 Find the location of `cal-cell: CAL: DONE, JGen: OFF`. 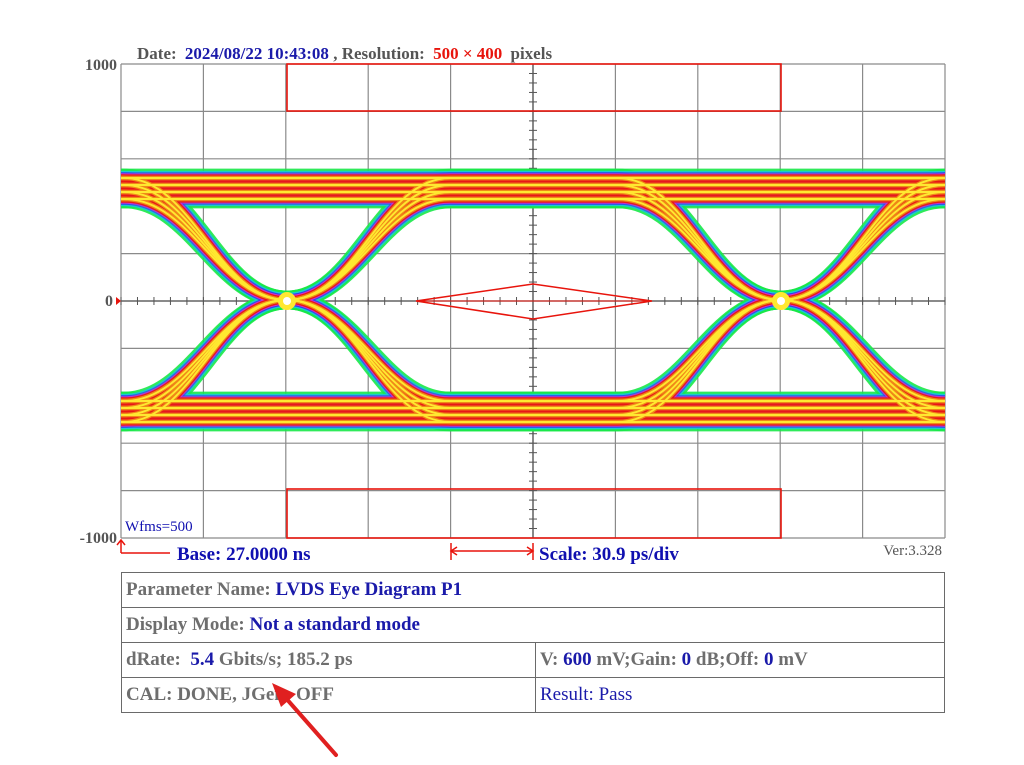

cal-cell: CAL: DONE, JGen: OFF is located at coordinates (328, 695).